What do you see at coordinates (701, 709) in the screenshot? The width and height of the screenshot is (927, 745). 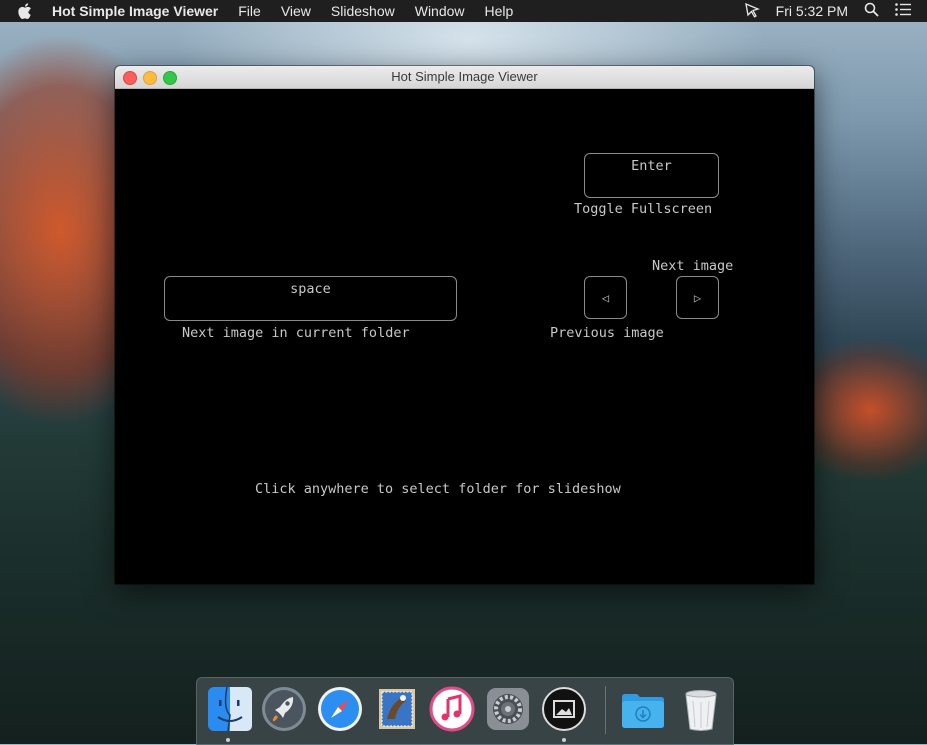 I see `trash-icon` at bounding box center [701, 709].